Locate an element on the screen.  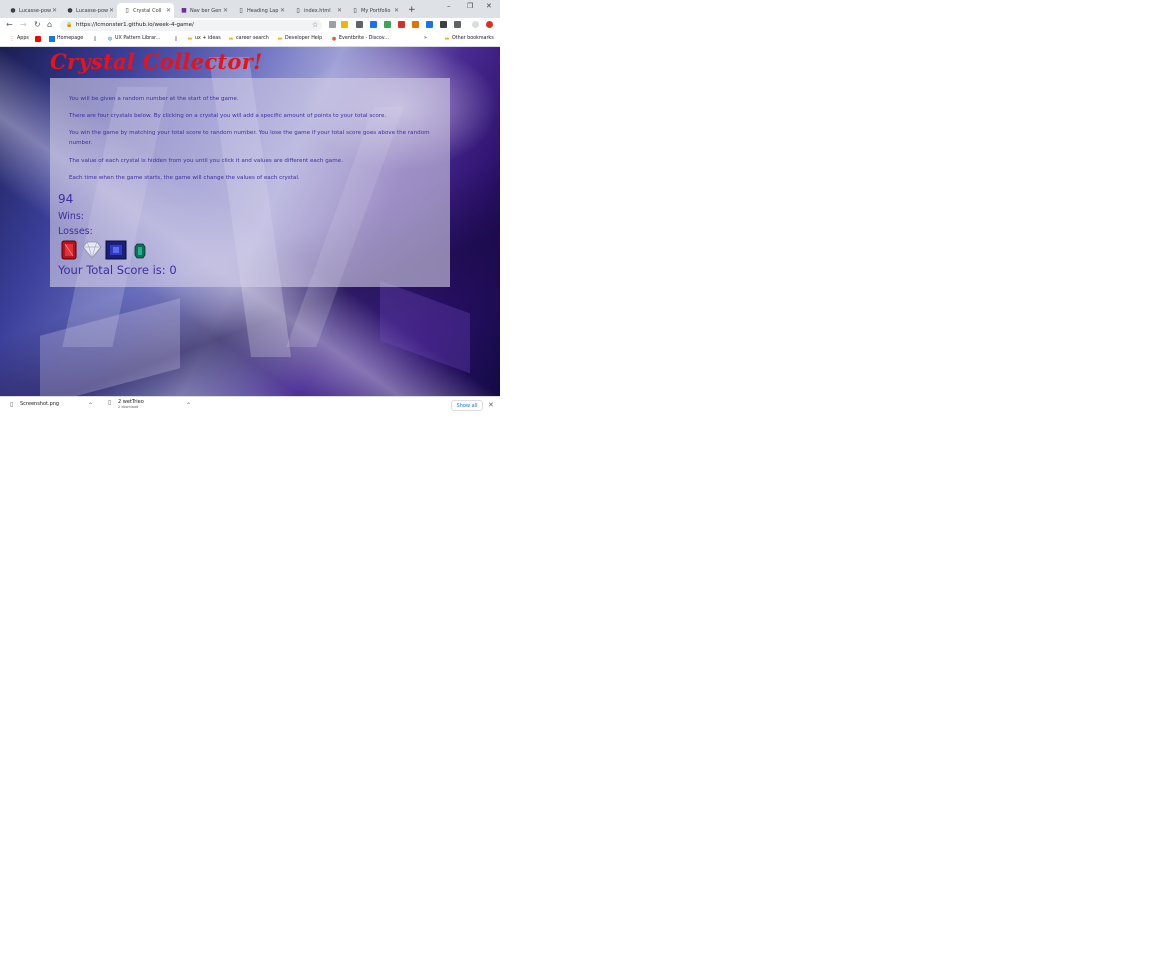
random-number: 94 is located at coordinates (66, 199).